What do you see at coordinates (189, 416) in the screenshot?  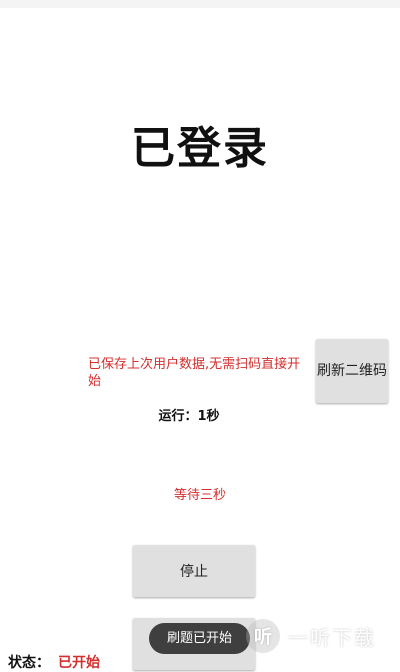 I see `run-time-label: 运行：1秒` at bounding box center [189, 416].